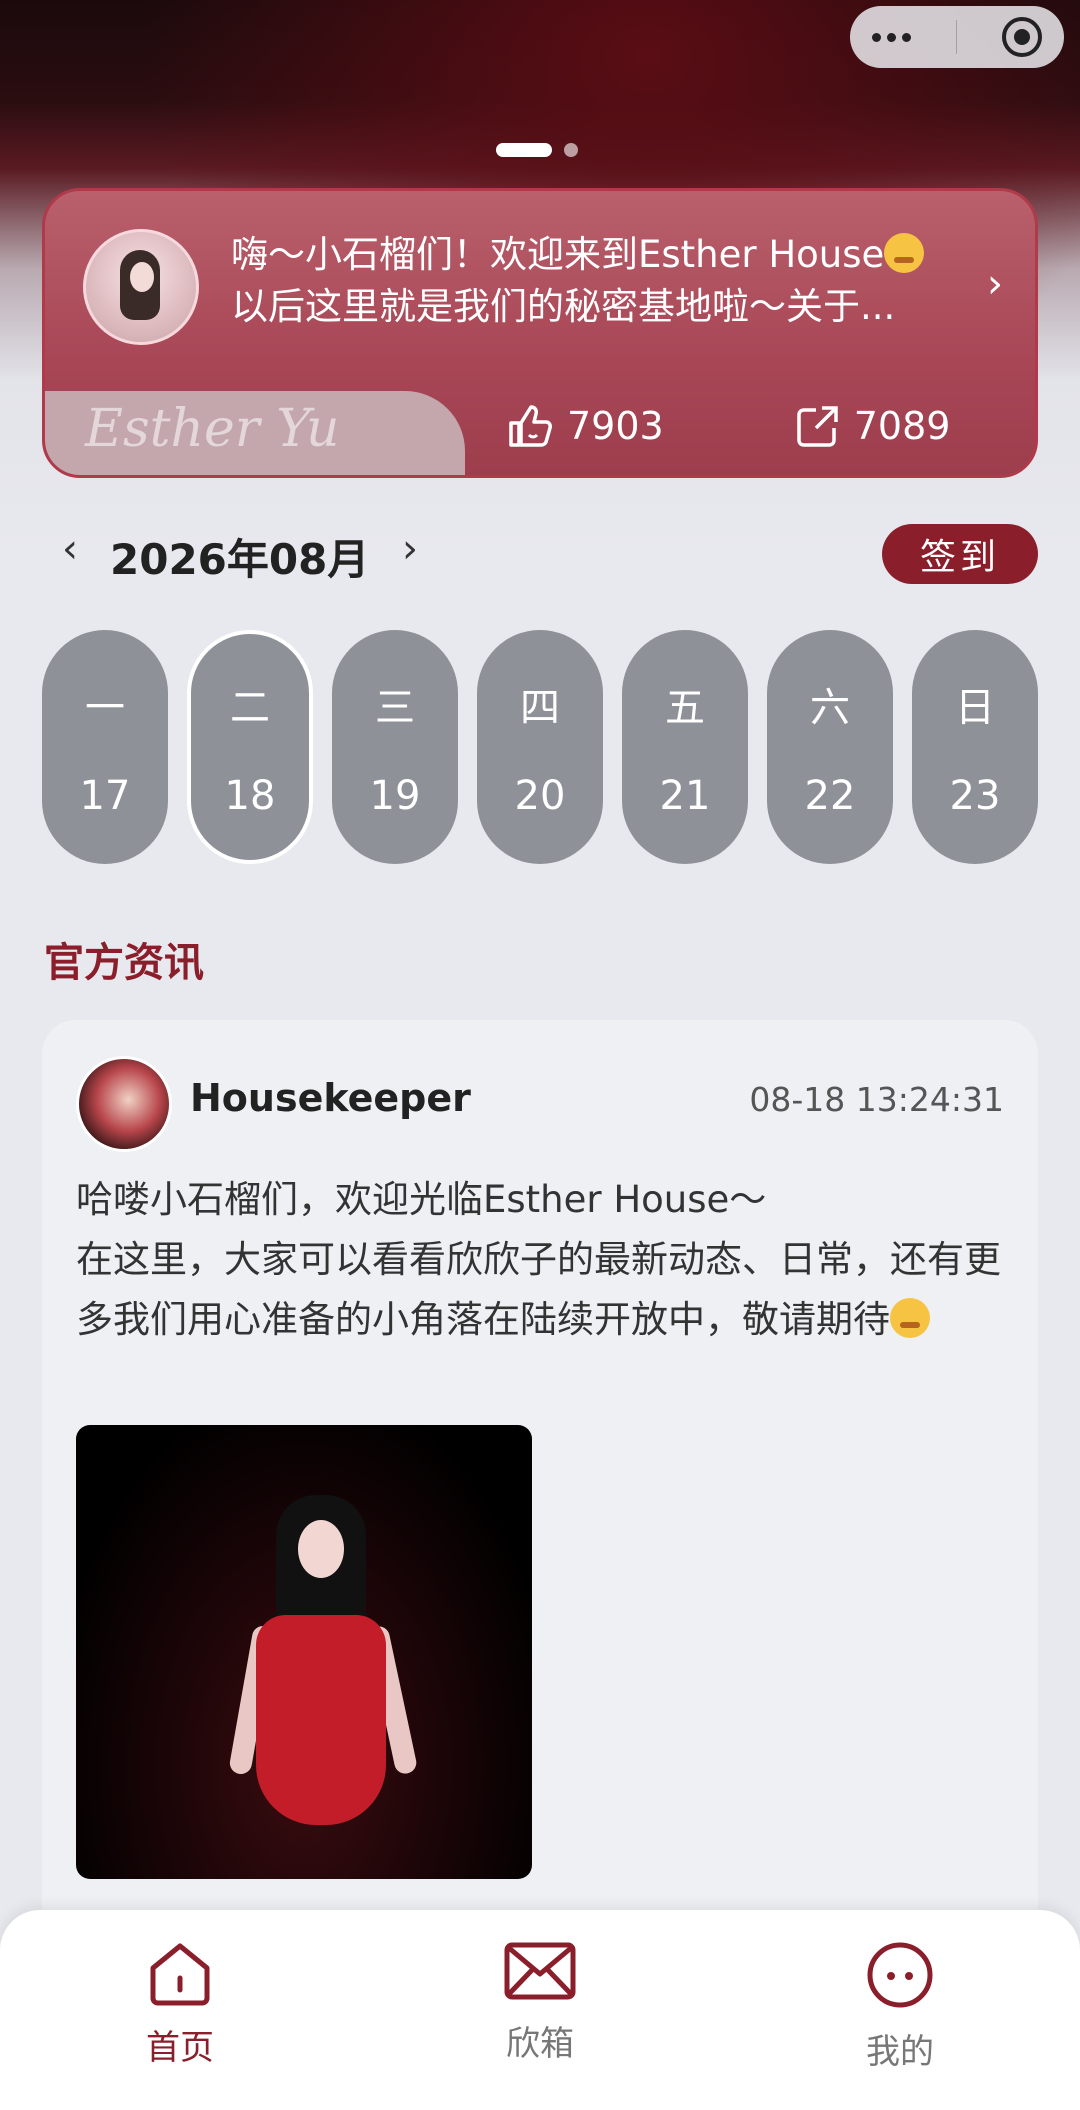 The width and height of the screenshot is (1080, 2110). Describe the element at coordinates (70, 549) in the screenshot. I see `chevron-left-icon: ‹` at that location.